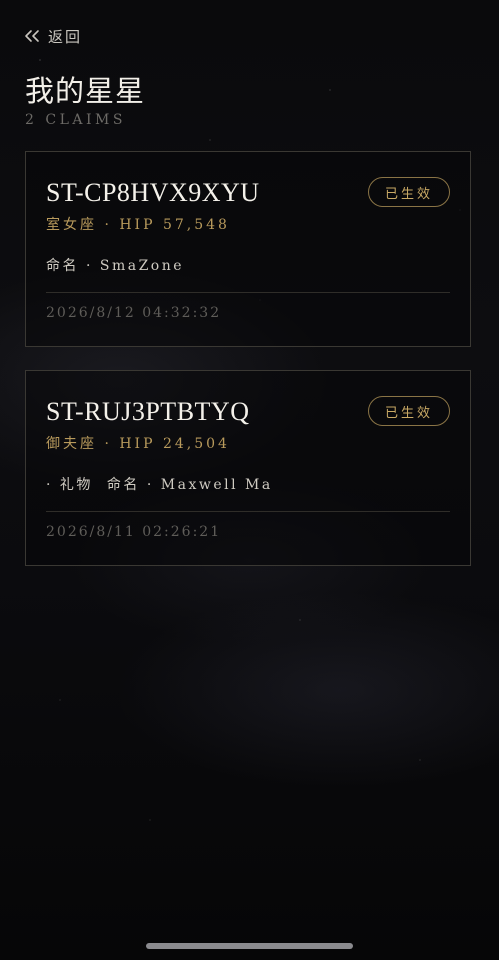 This screenshot has height=960, width=499. I want to click on back-button: 返回, so click(53, 36).